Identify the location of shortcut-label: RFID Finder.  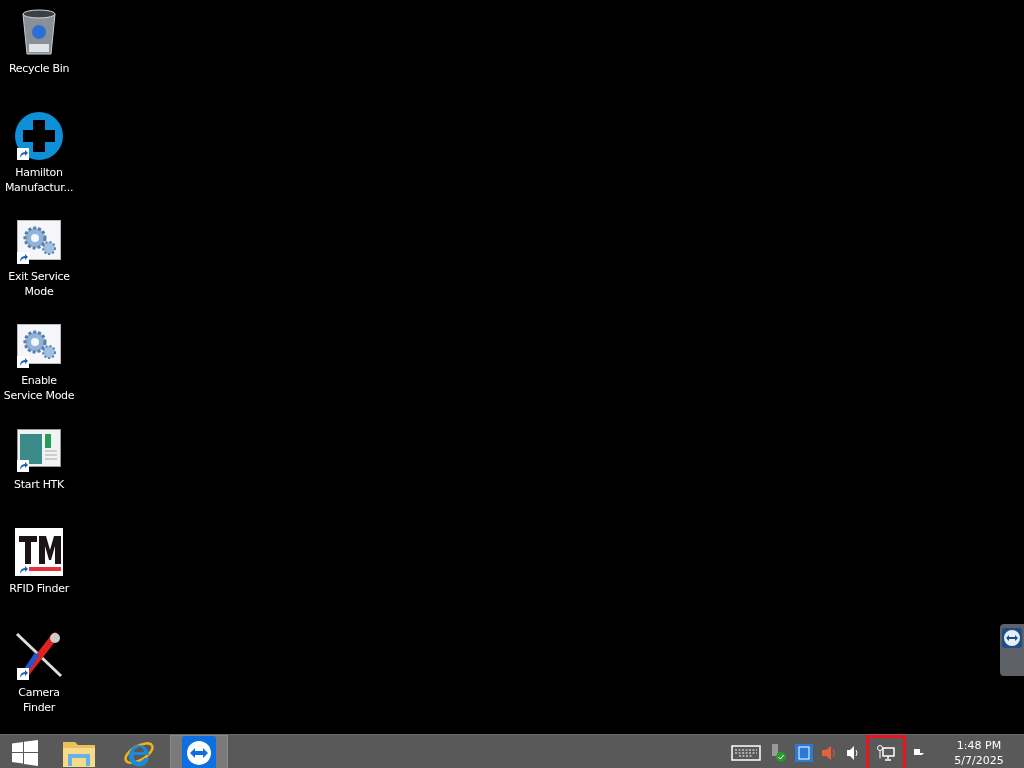
(39, 588).